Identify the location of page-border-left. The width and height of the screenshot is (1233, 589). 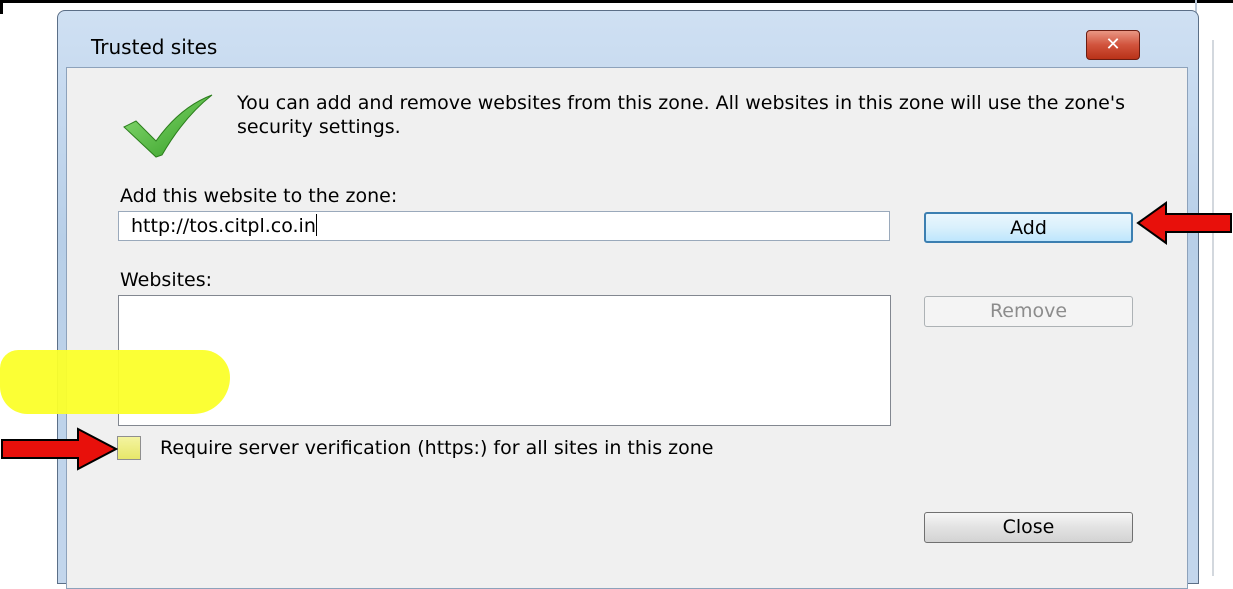
(1, 7).